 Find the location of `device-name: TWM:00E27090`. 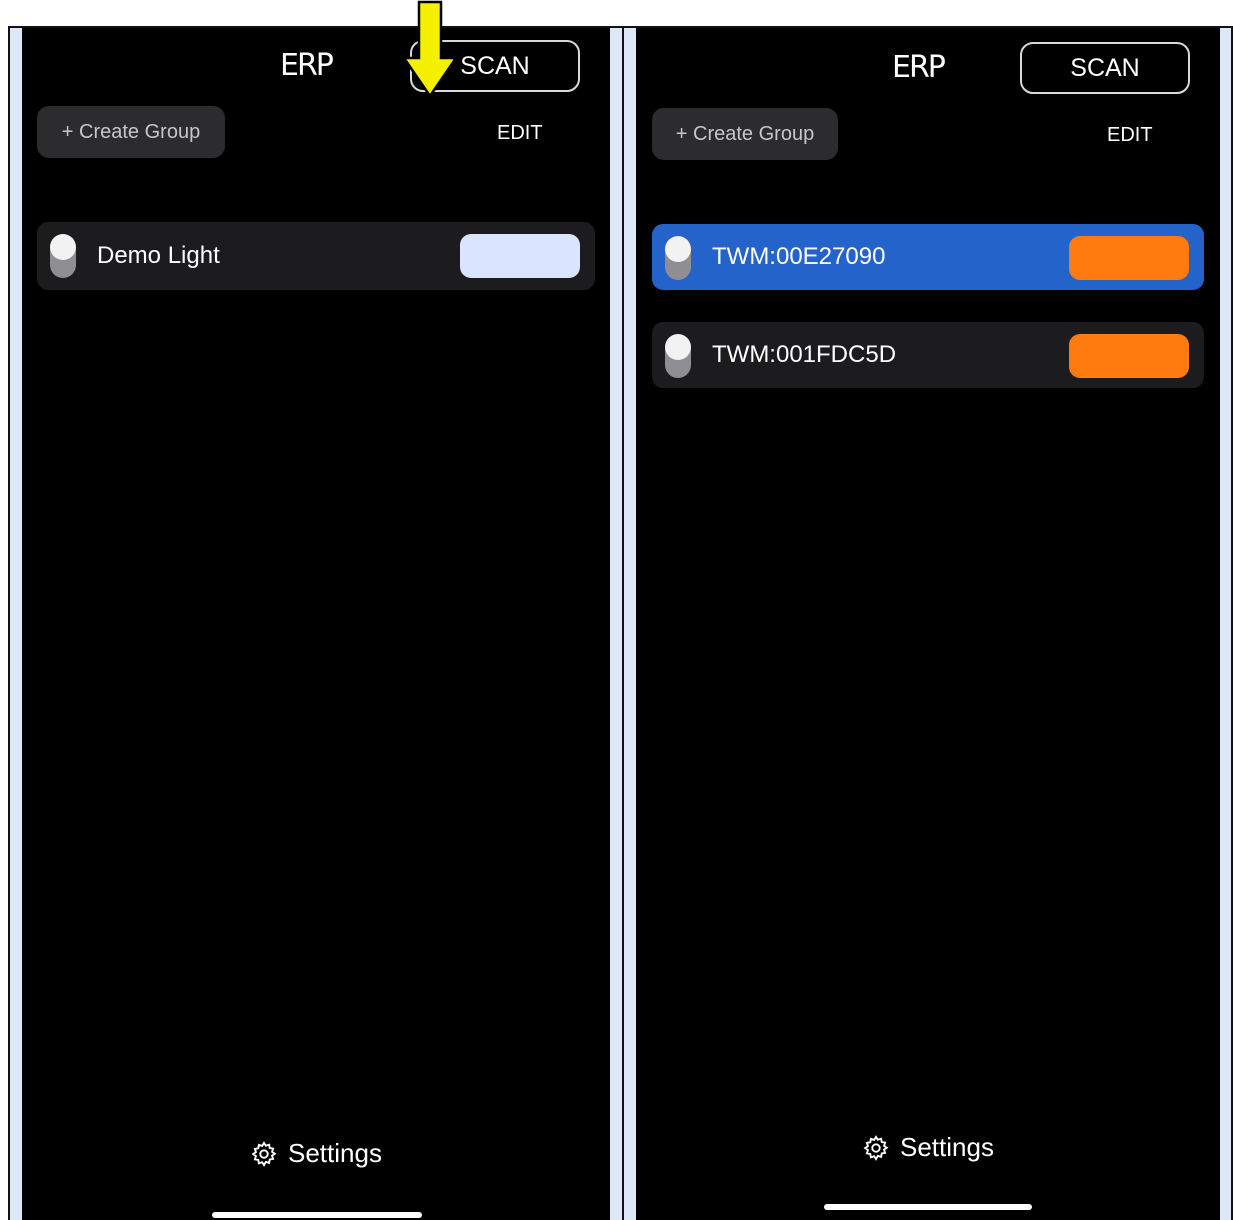

device-name: TWM:00E27090 is located at coordinates (799, 256).